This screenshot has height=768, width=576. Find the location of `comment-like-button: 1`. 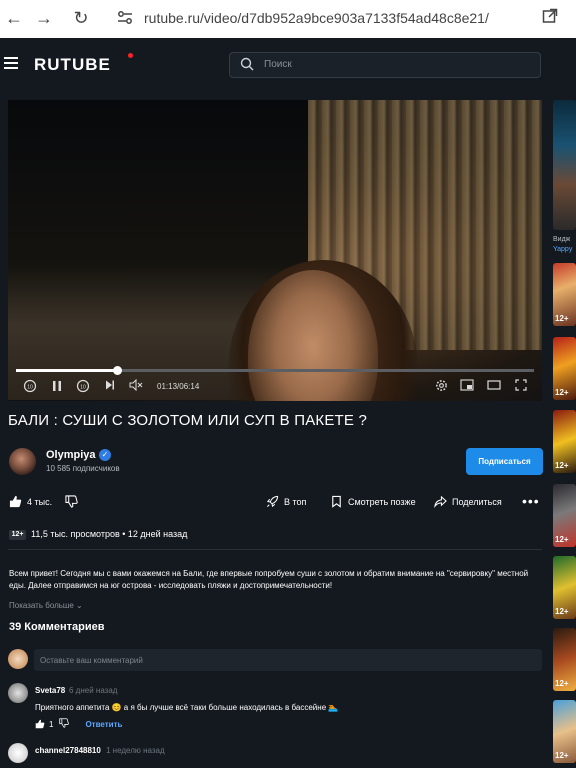

comment-like-button: 1 is located at coordinates (44, 724).